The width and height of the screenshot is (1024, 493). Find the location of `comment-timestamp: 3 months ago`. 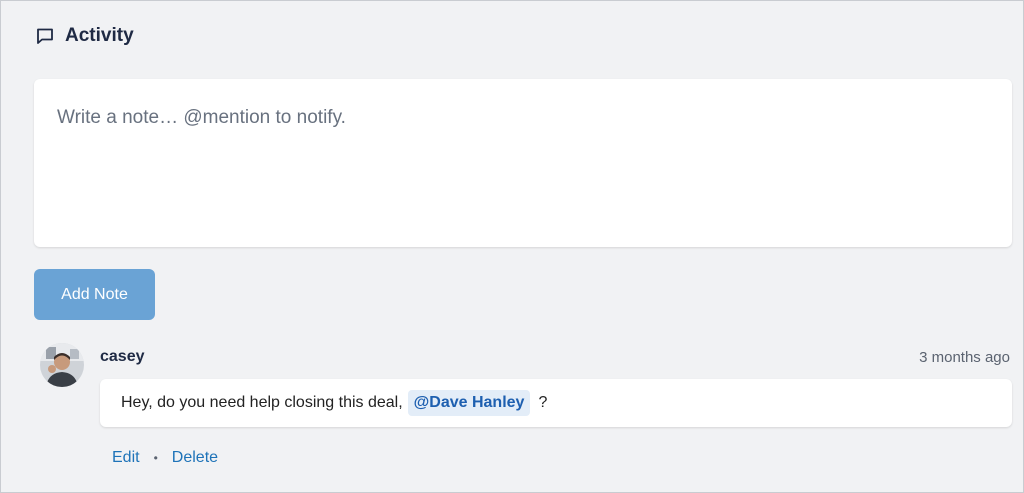

comment-timestamp: 3 months ago is located at coordinates (964, 357).